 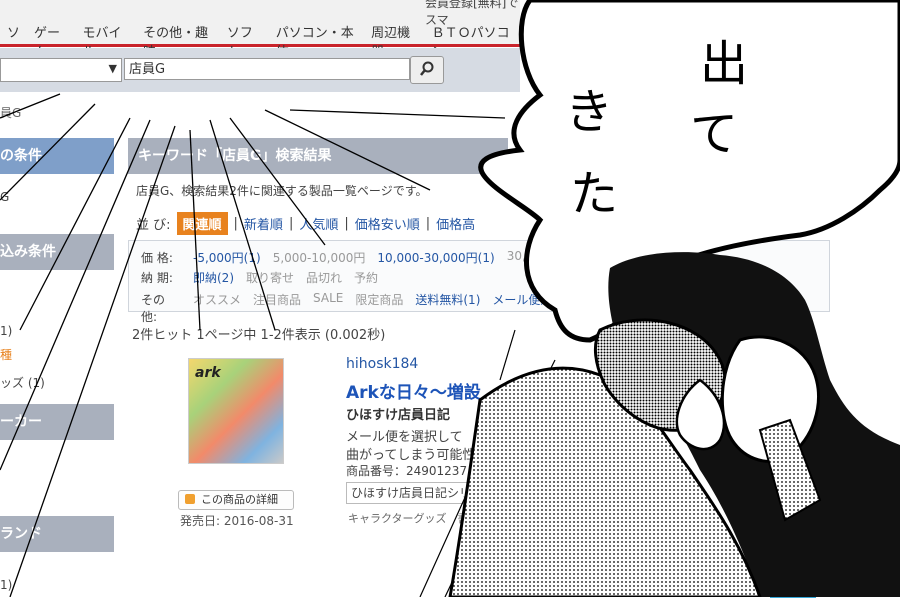 What do you see at coordinates (589, 112) in the screenshot?
I see `bubble-char: き` at bounding box center [589, 112].